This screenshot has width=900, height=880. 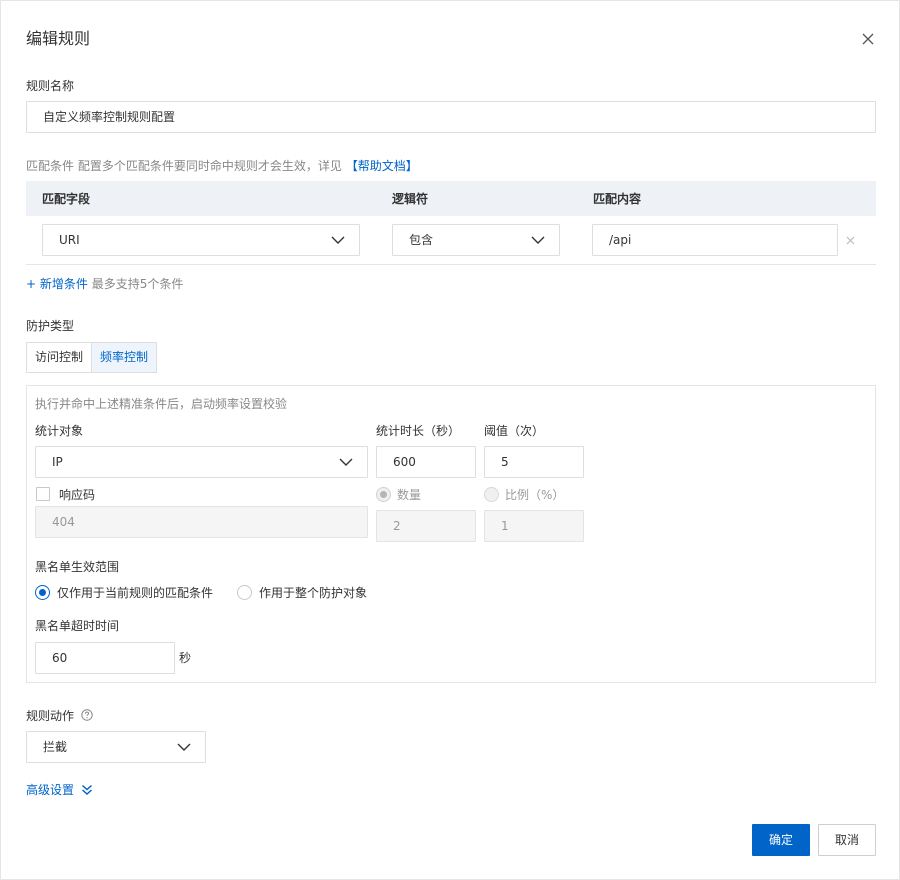 What do you see at coordinates (847, 840) in the screenshot?
I see `cancel-button: 取消` at bounding box center [847, 840].